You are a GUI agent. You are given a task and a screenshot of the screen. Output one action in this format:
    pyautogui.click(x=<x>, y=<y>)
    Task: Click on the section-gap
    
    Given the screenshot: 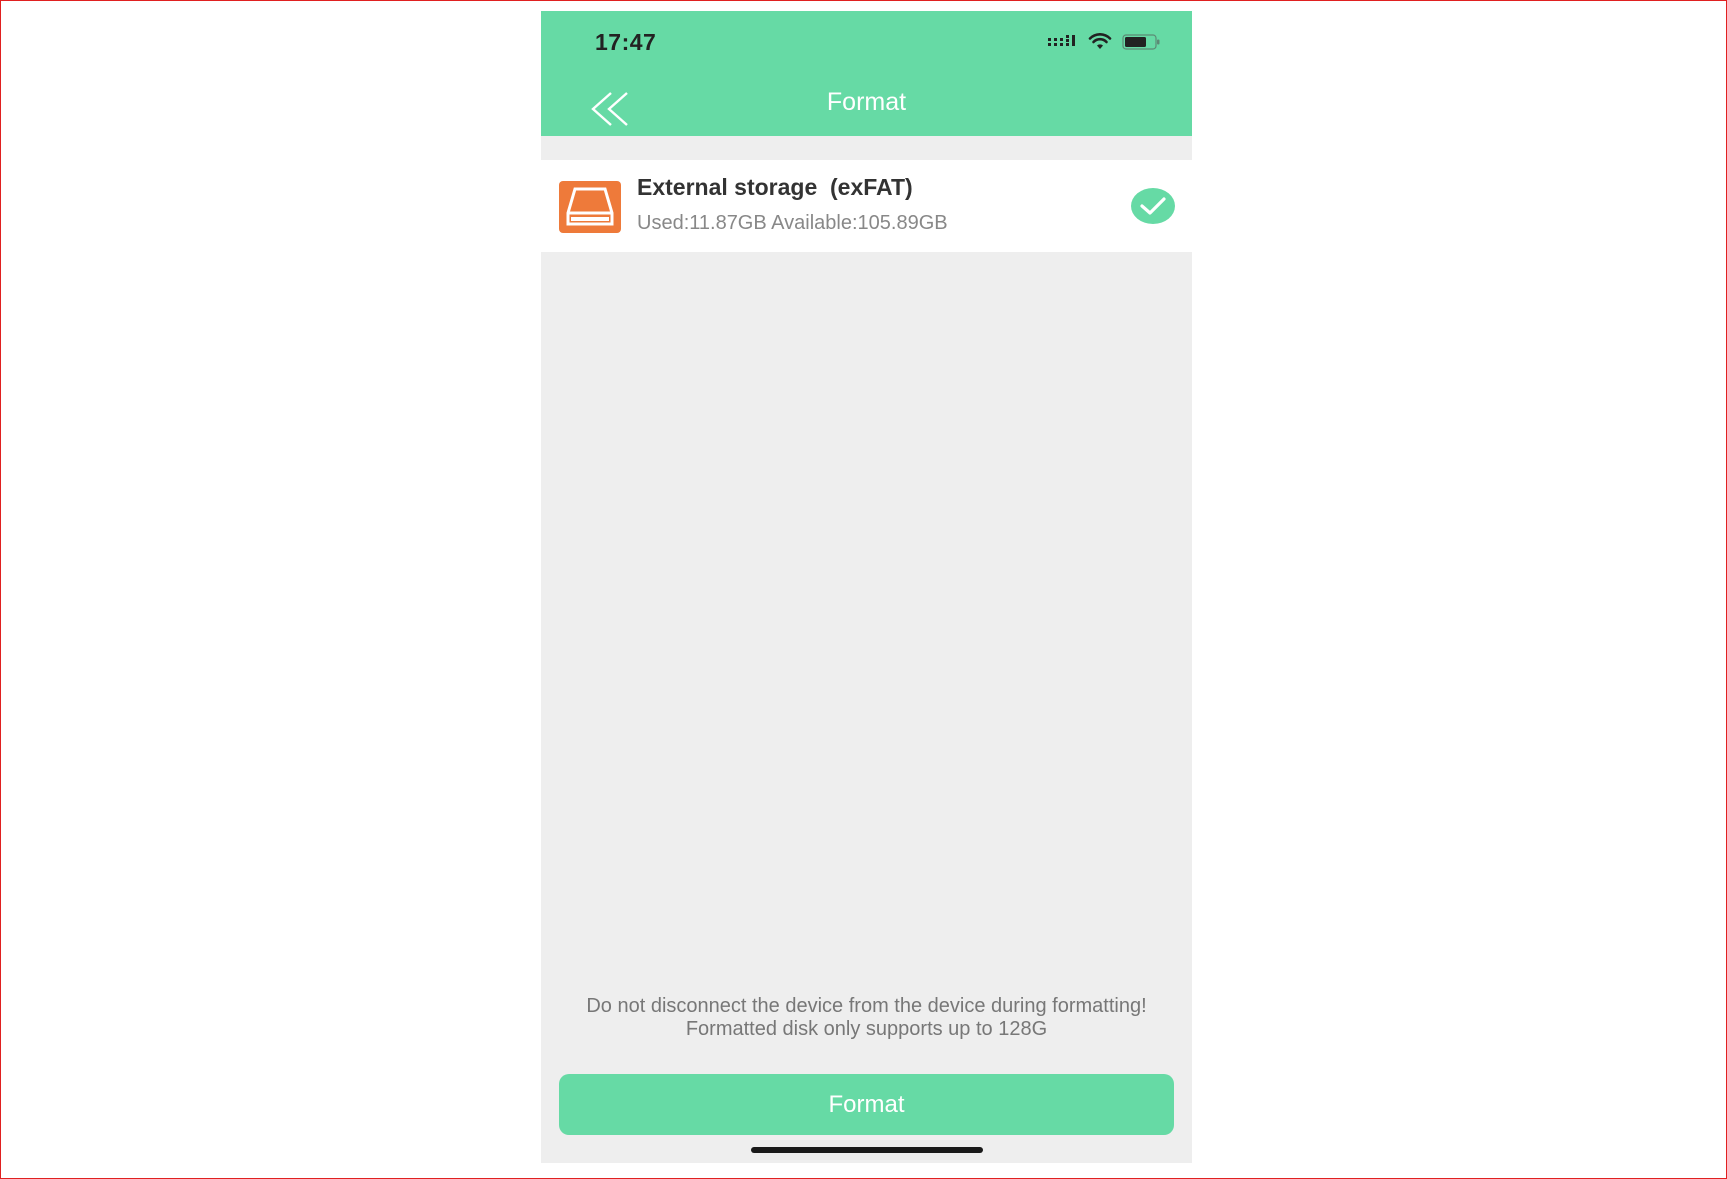 What is the action you would take?
    pyautogui.click(x=866, y=148)
    